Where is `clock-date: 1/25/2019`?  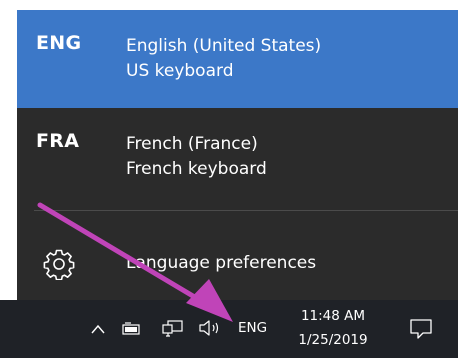 clock-date: 1/25/2019 is located at coordinates (333, 340).